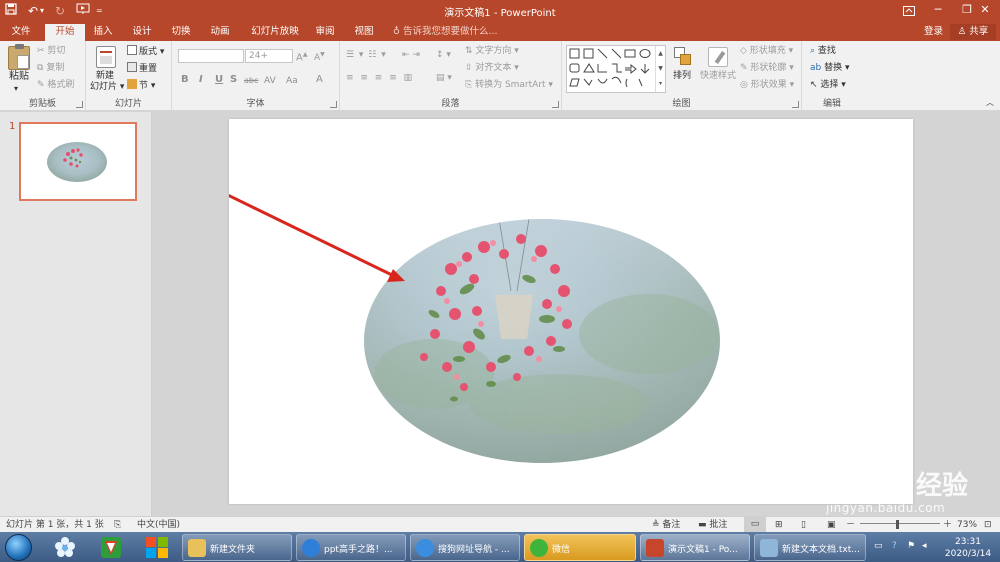 The height and width of the screenshot is (562, 1000). What do you see at coordinates (985, 11) in the screenshot?
I see `close-icon: ✕` at bounding box center [985, 11].